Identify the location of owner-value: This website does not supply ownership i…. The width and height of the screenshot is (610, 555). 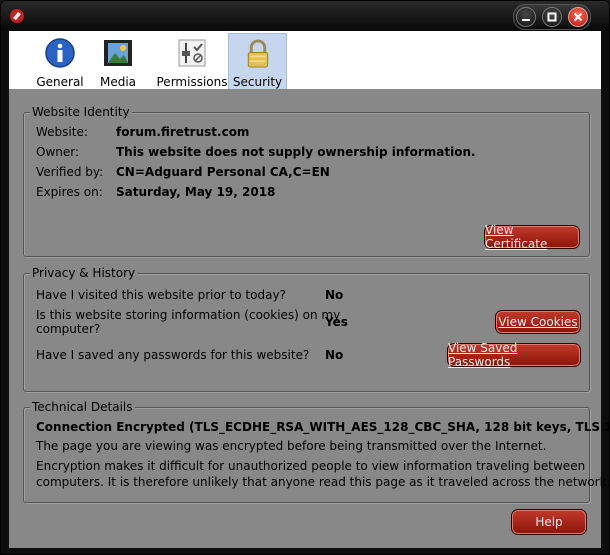
(296, 152).